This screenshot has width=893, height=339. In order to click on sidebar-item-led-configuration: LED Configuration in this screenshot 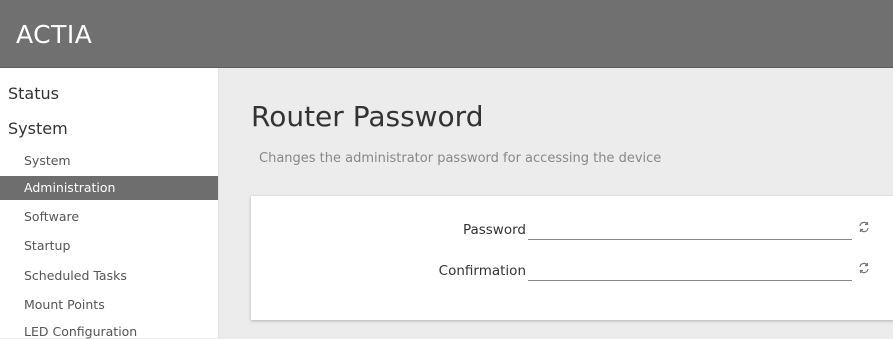, I will do `click(80, 331)`.